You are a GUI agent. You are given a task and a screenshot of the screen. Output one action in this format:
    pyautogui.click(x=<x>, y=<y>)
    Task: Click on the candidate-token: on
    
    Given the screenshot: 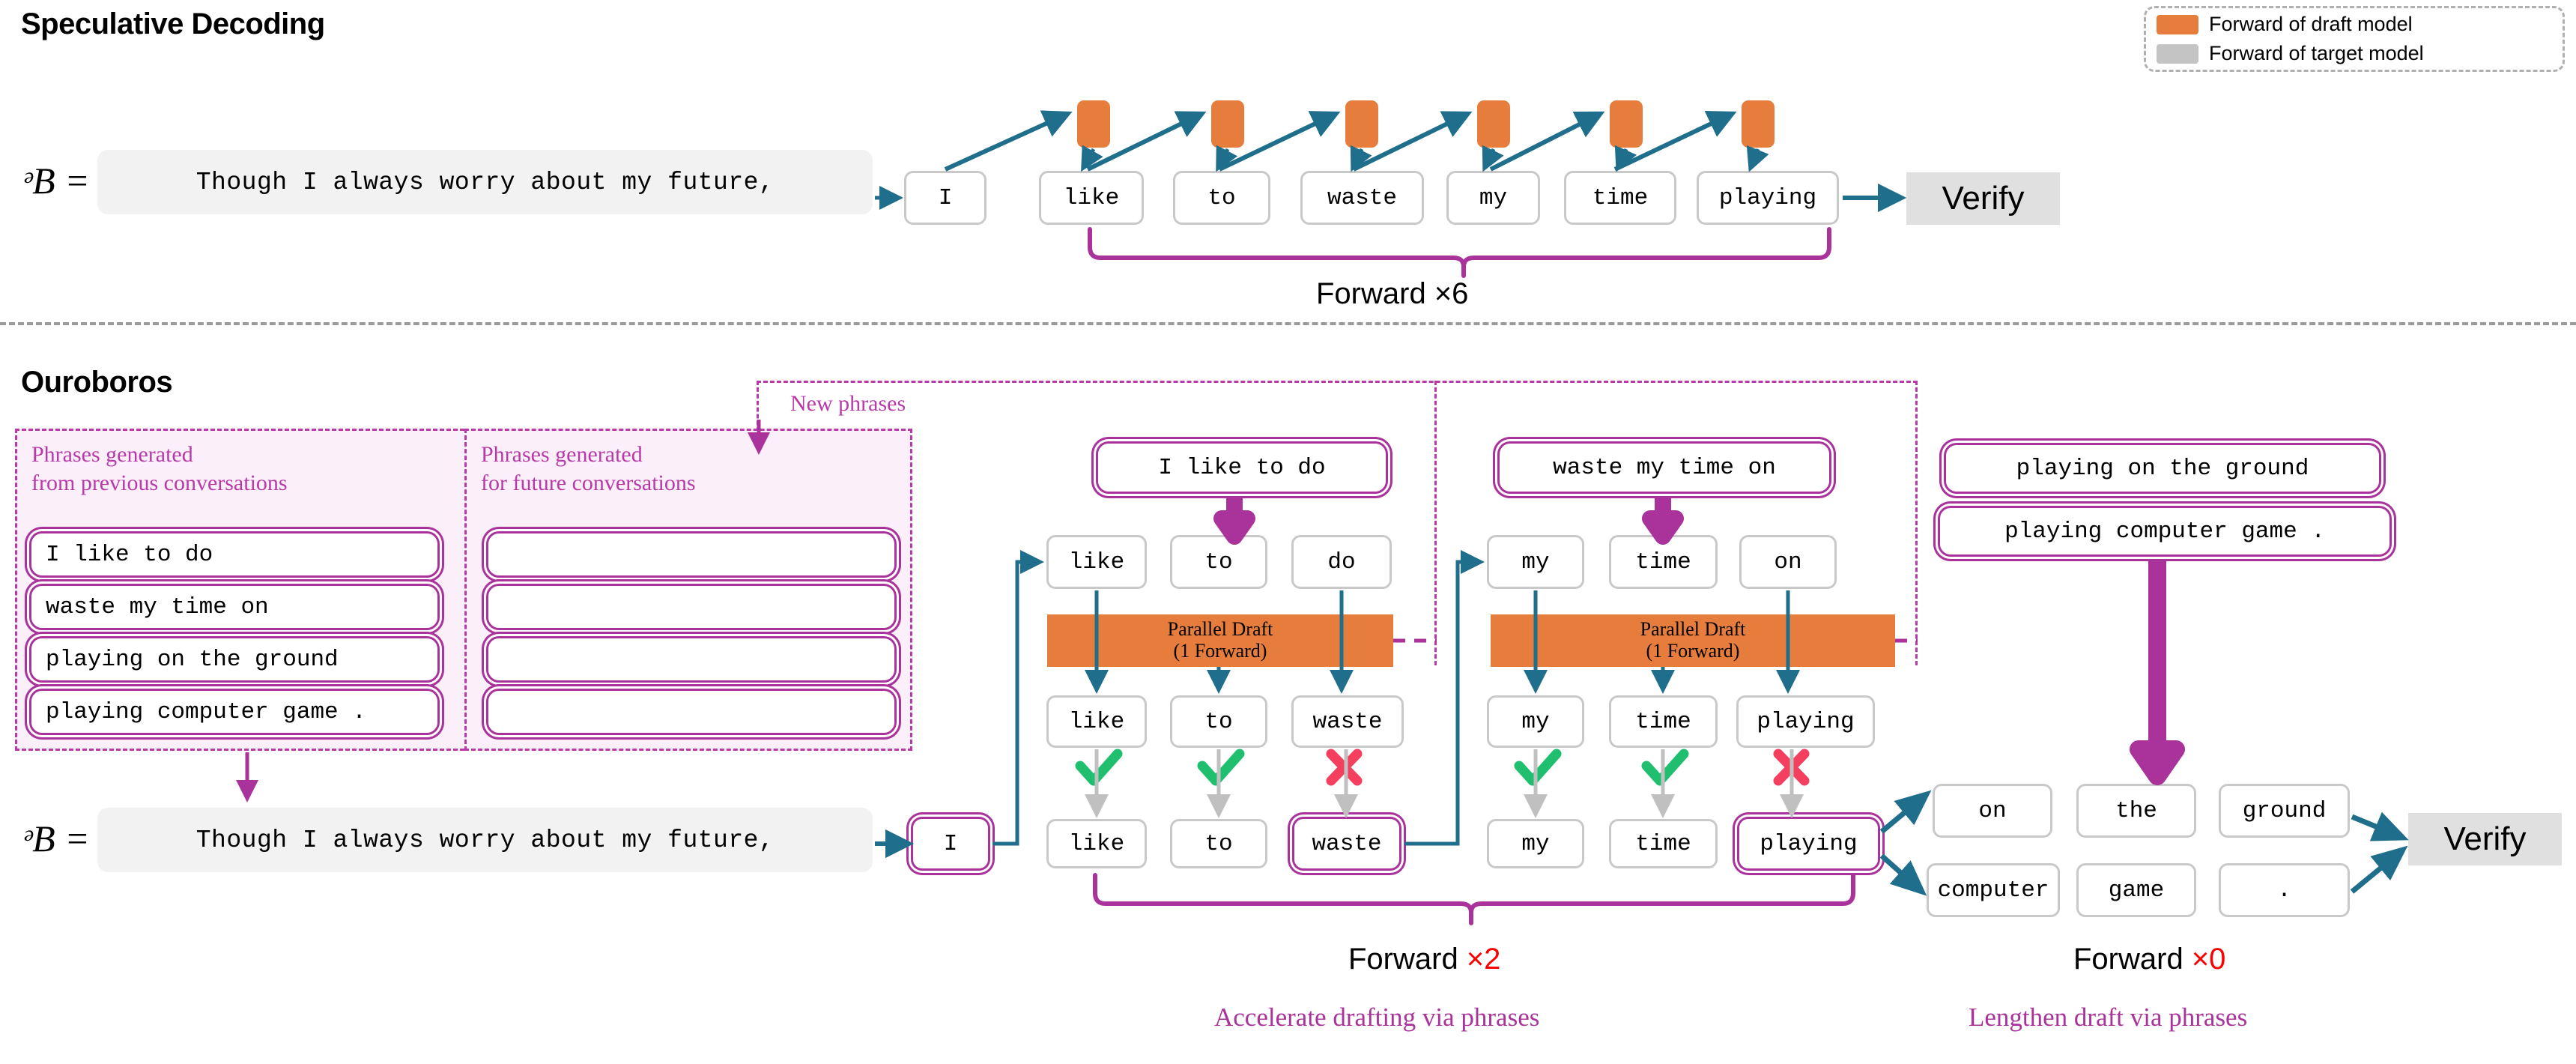 What is the action you would take?
    pyautogui.click(x=1992, y=811)
    